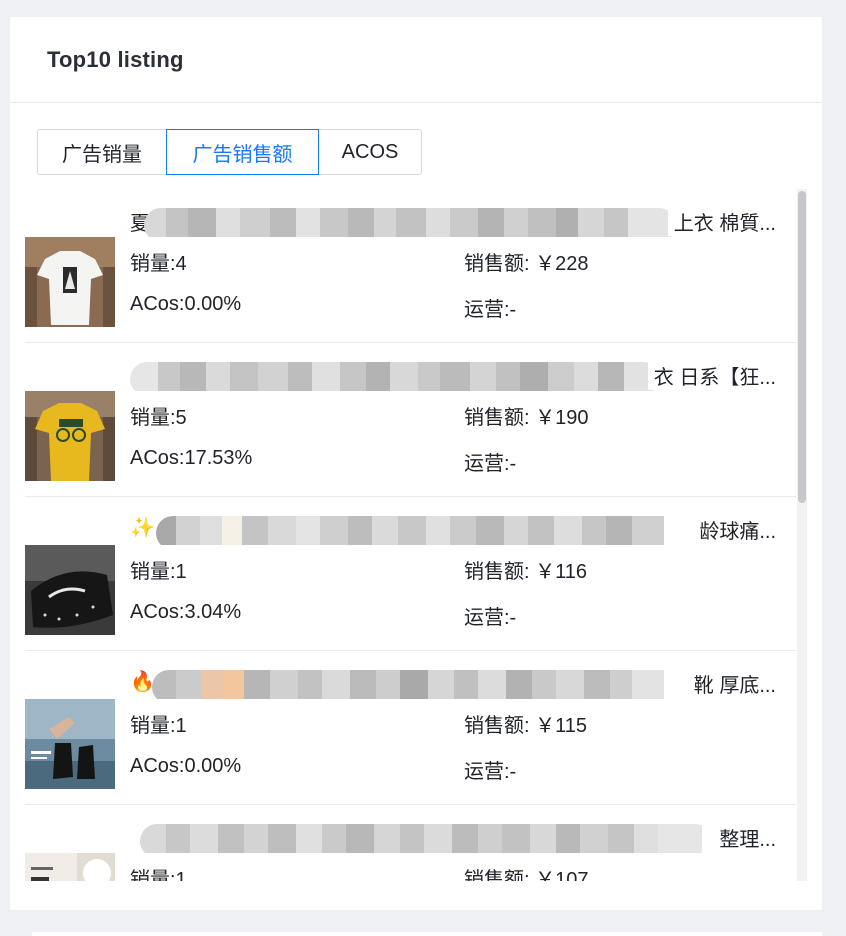 This screenshot has width=846, height=936. What do you see at coordinates (525, 572) in the screenshot?
I see `sales-value: 销售额: ￥116` at bounding box center [525, 572].